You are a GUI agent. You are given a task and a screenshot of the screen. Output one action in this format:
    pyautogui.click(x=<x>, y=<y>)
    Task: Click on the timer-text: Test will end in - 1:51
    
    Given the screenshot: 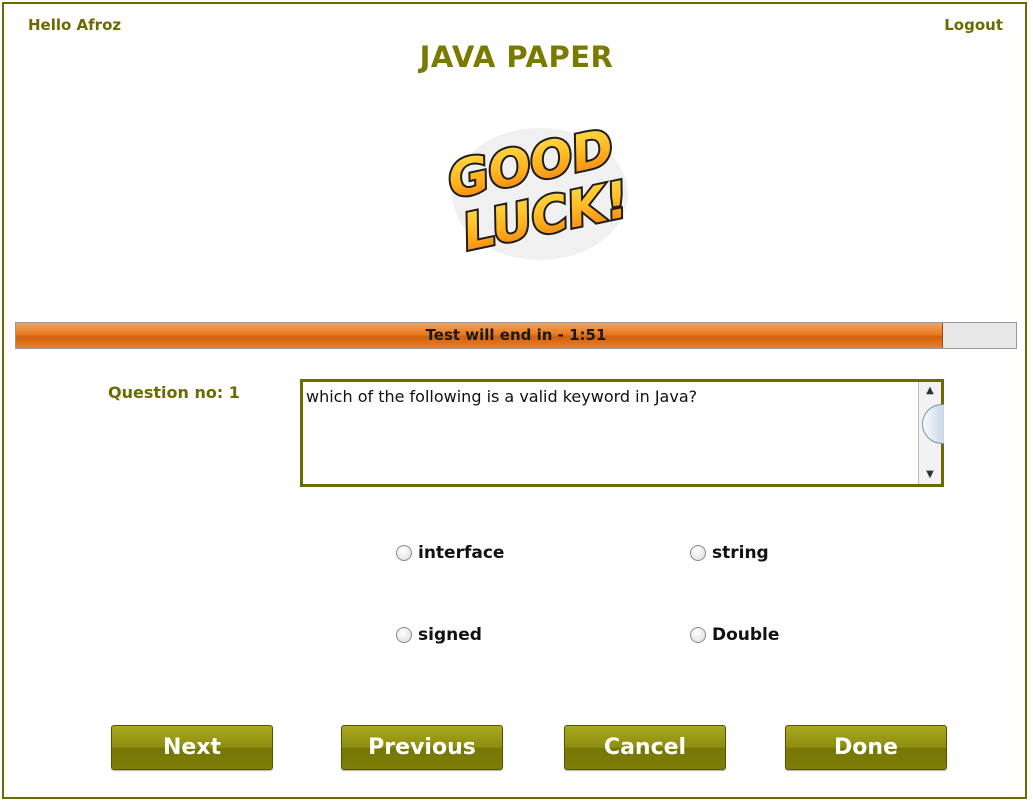 What is the action you would take?
    pyautogui.click(x=516, y=335)
    